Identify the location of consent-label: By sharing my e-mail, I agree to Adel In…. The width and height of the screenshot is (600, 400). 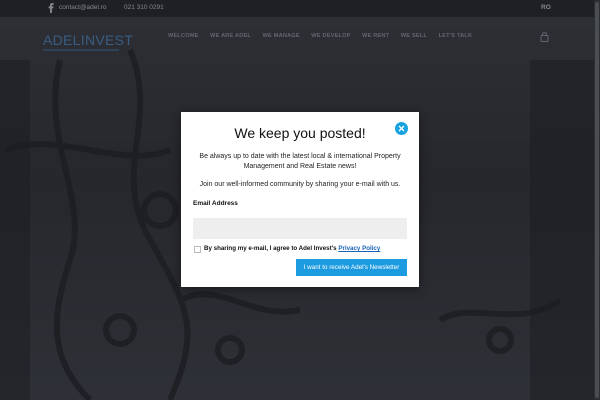
(270, 248).